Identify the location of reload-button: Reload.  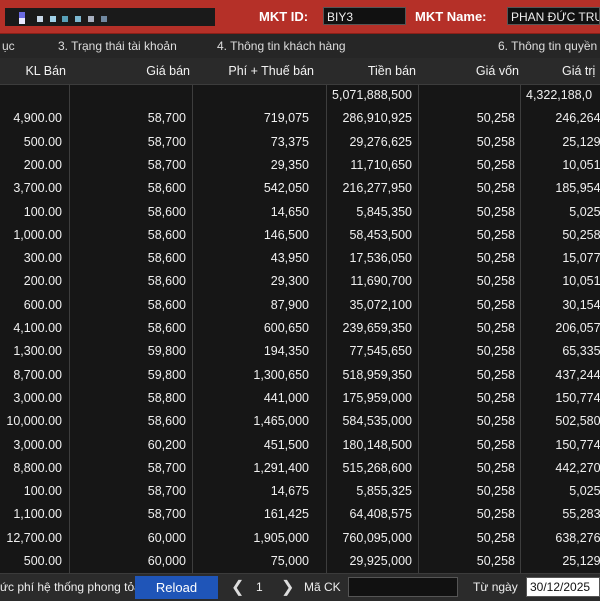
(176, 587).